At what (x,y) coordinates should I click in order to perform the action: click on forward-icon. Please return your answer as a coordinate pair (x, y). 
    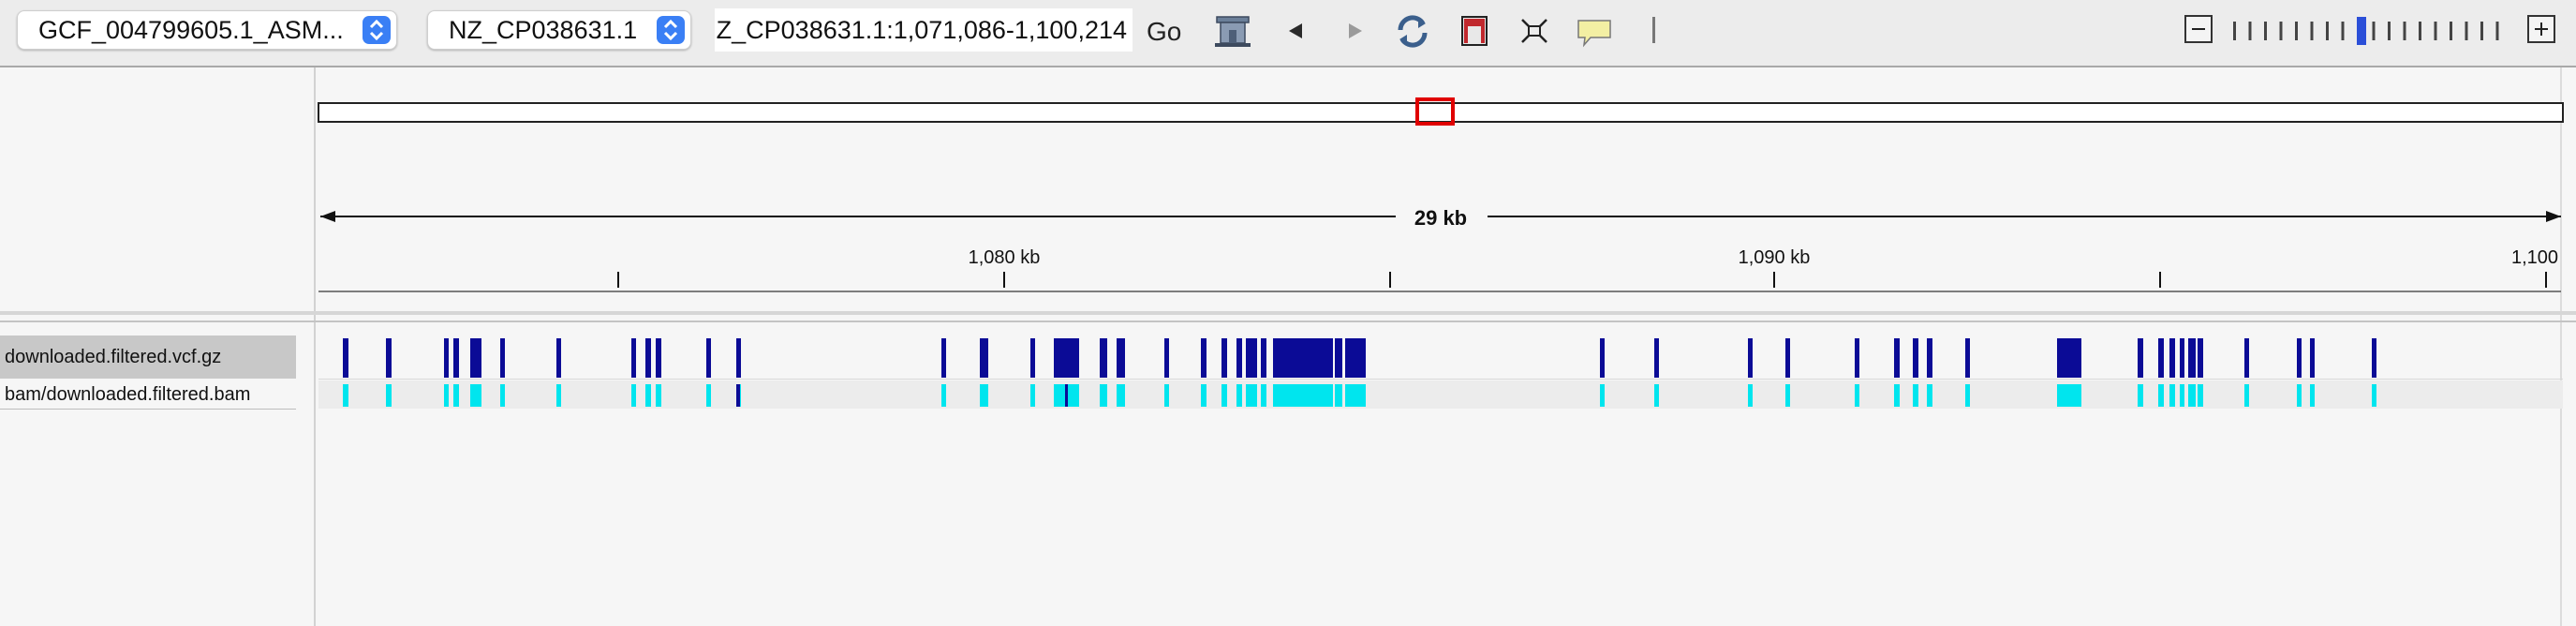
    Looking at the image, I should click on (1354, 31).